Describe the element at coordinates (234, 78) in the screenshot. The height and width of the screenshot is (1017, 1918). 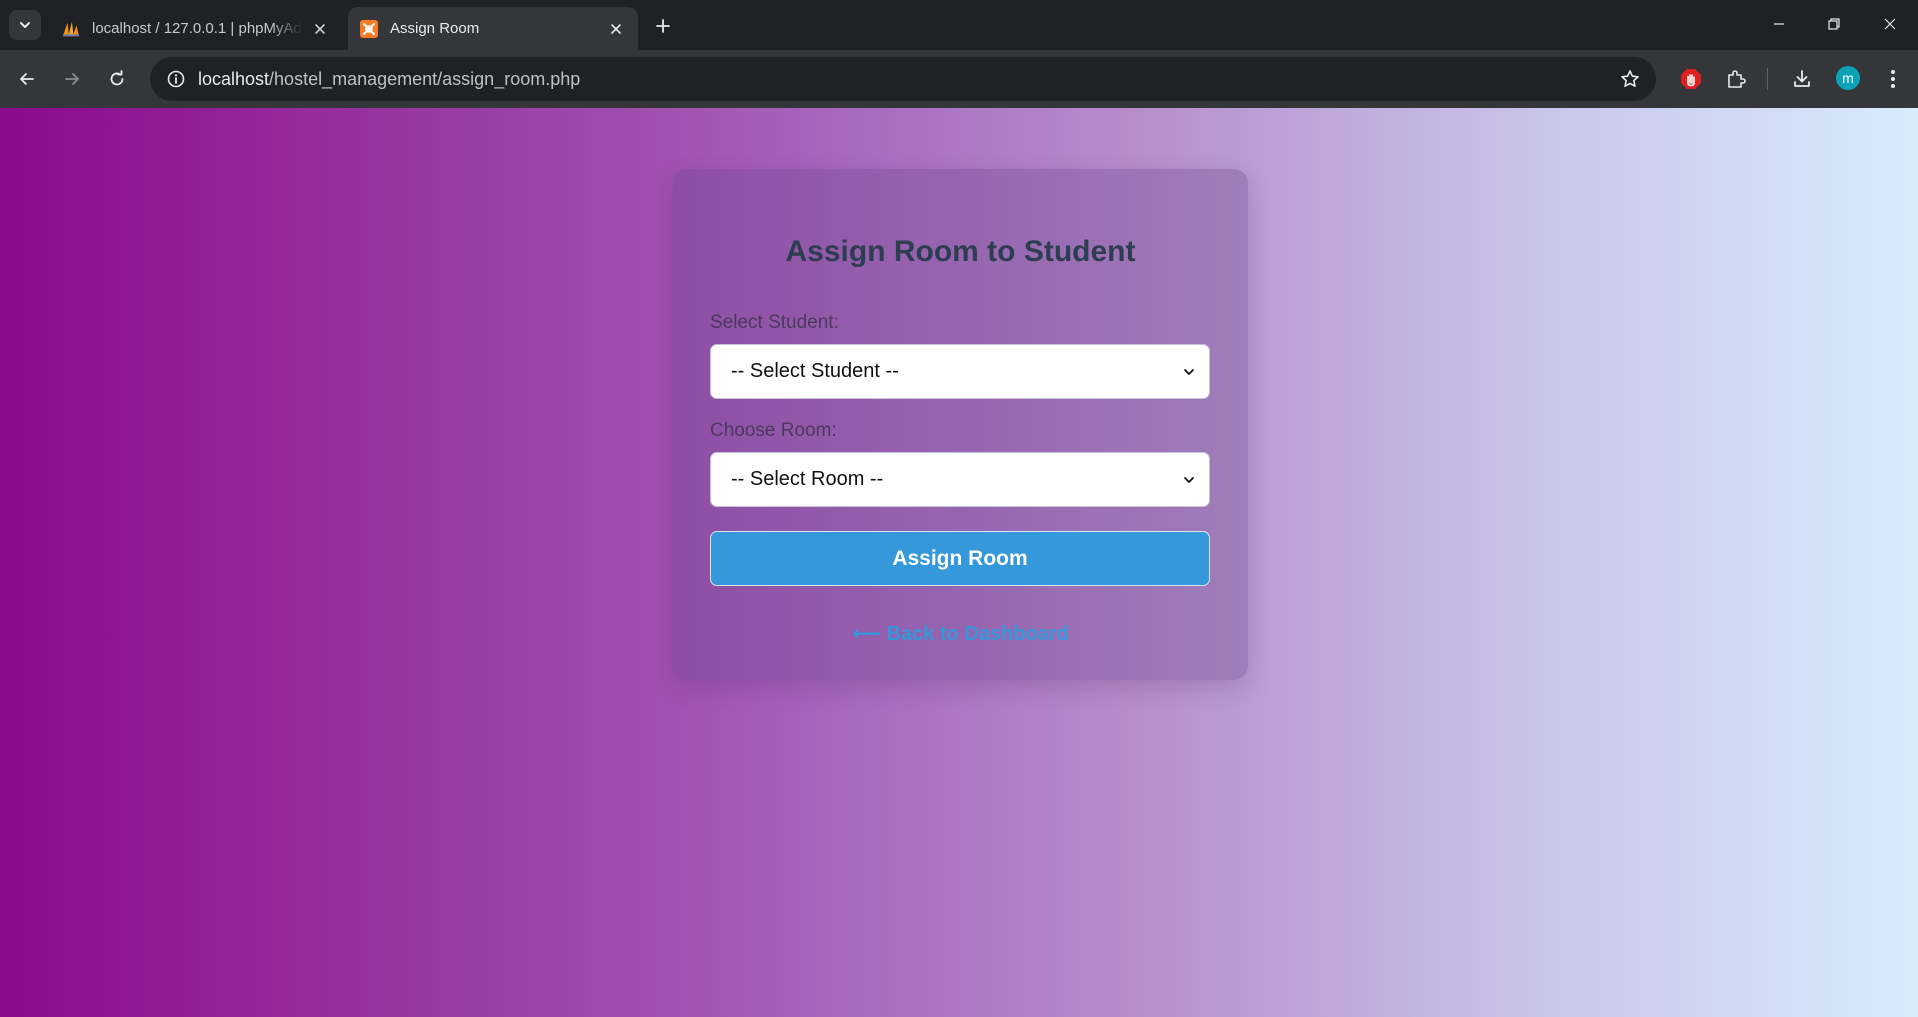
I see `url-host: localhost` at that location.